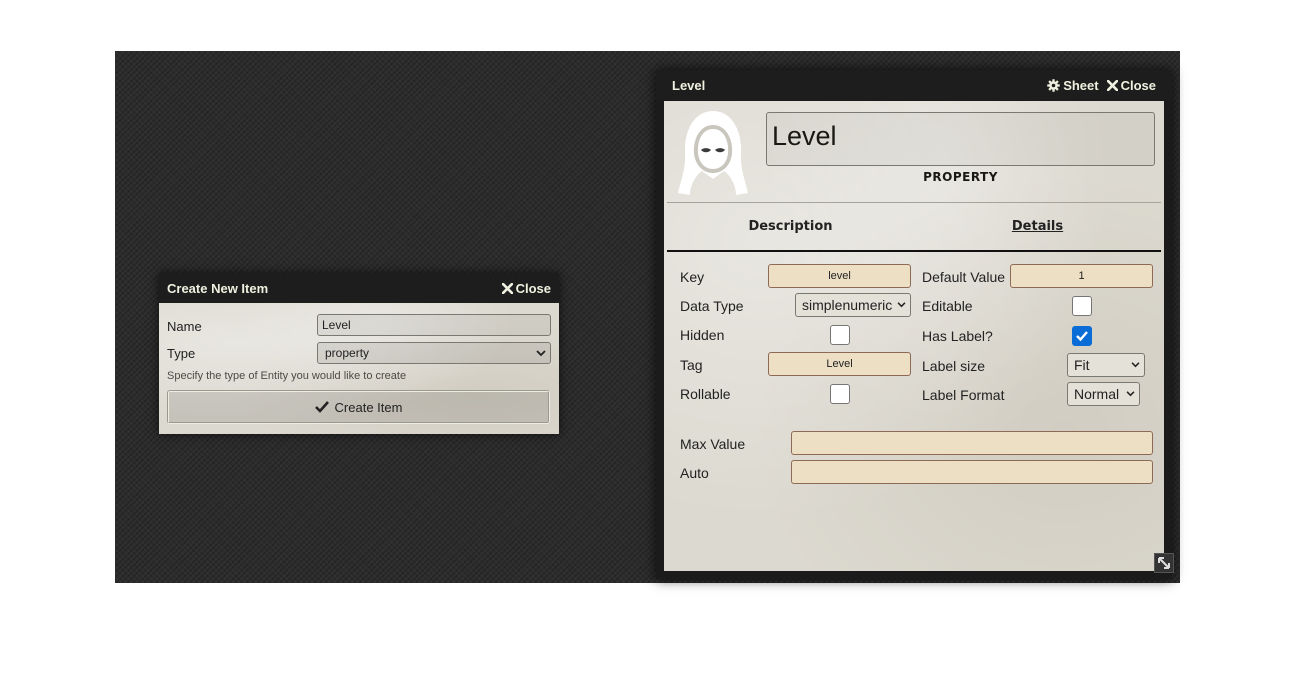 This screenshot has height=699, width=1304. What do you see at coordinates (1082, 365) in the screenshot?
I see `label-size-value: Fit` at bounding box center [1082, 365].